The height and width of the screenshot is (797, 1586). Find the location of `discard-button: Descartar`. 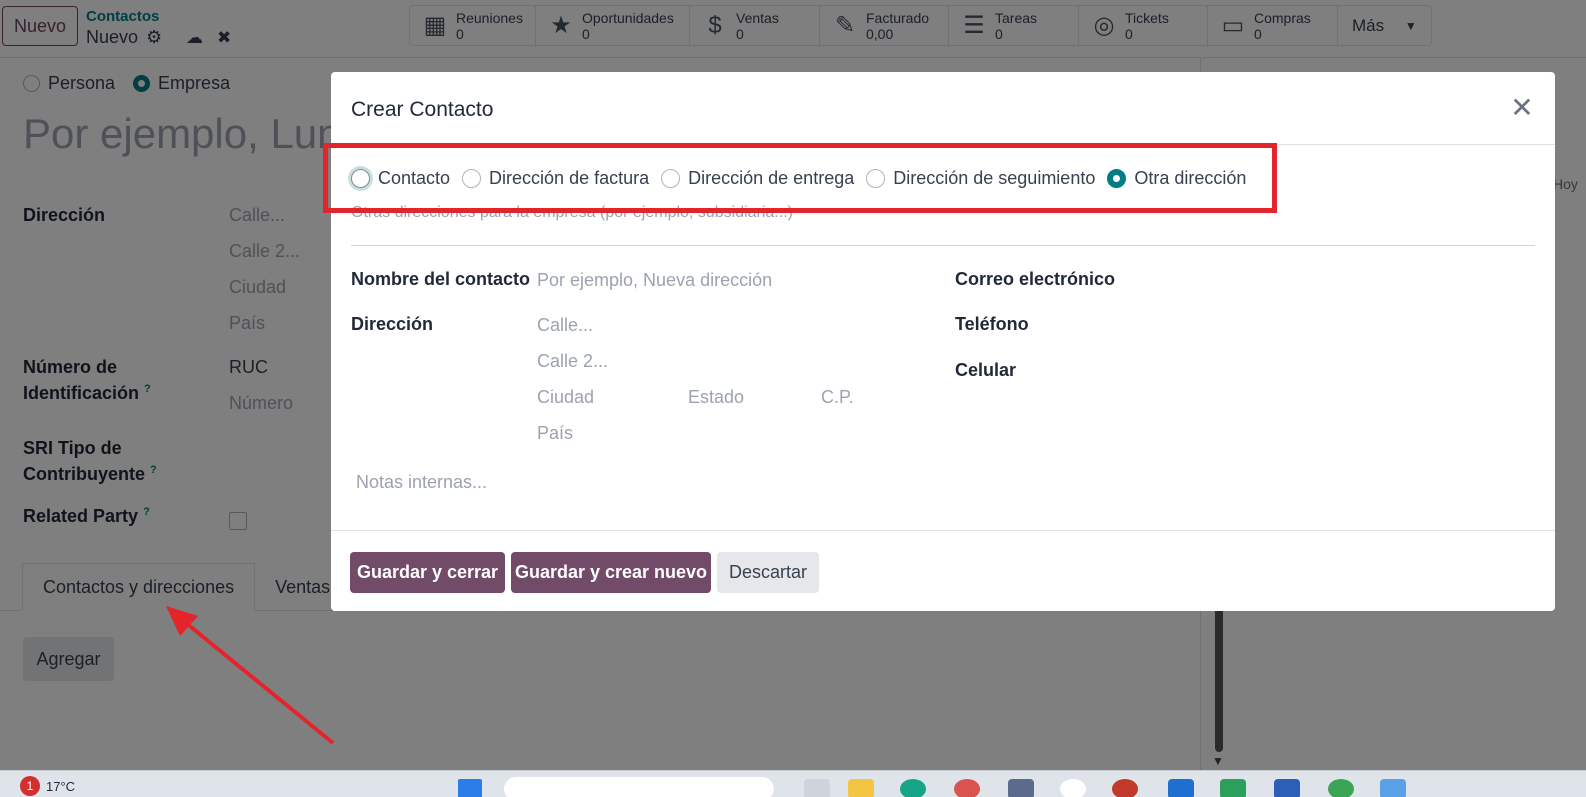

discard-button: Descartar is located at coordinates (768, 572).